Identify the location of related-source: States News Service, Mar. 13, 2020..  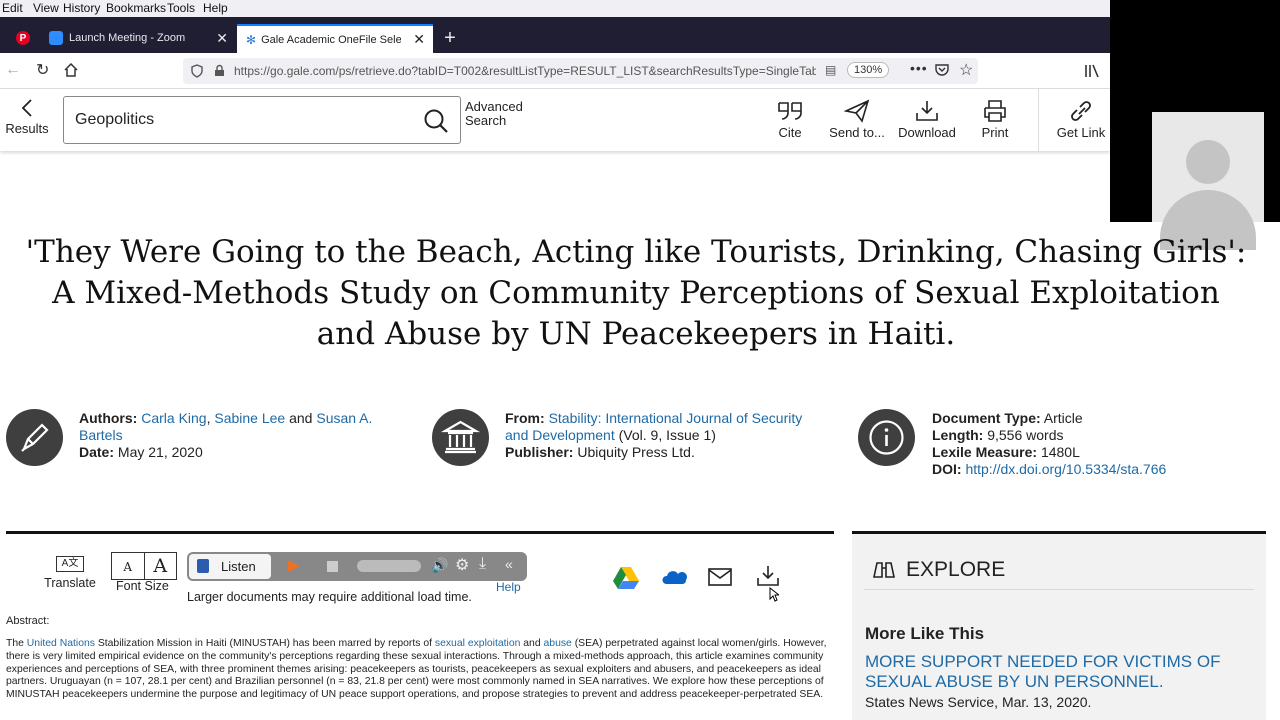
(978, 702).